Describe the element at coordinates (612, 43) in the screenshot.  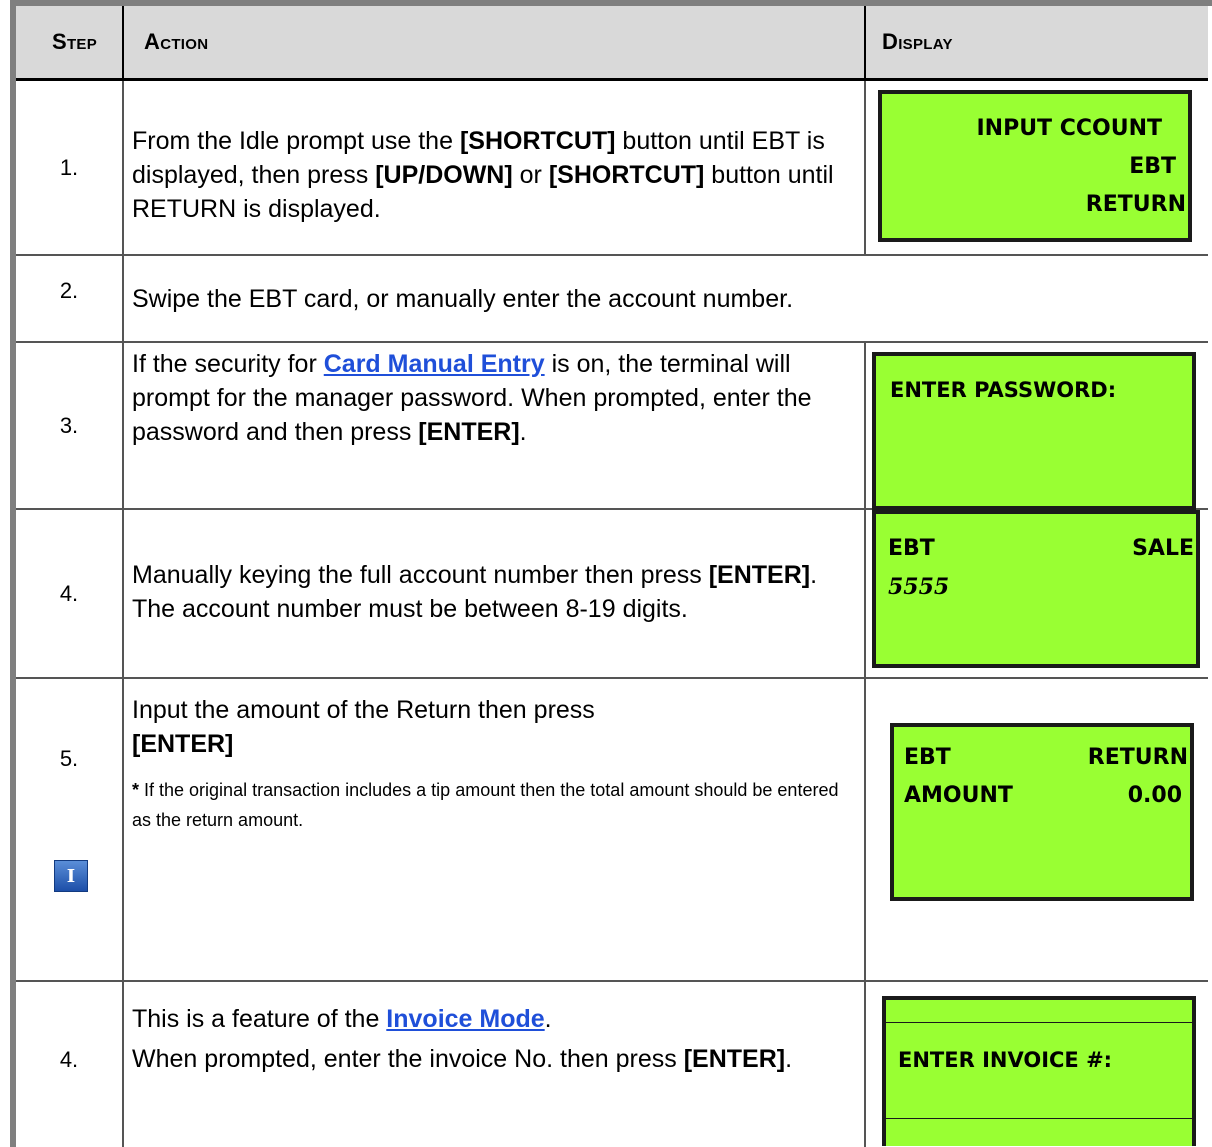
I see `table-header: Step Action Display` at that location.